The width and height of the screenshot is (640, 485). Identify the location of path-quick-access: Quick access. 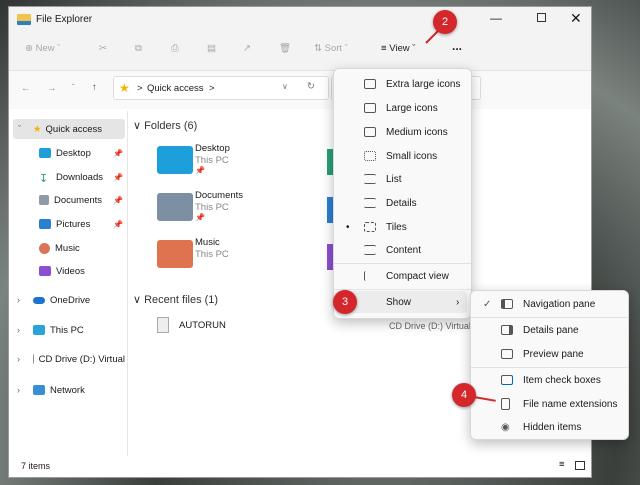
(175, 88).